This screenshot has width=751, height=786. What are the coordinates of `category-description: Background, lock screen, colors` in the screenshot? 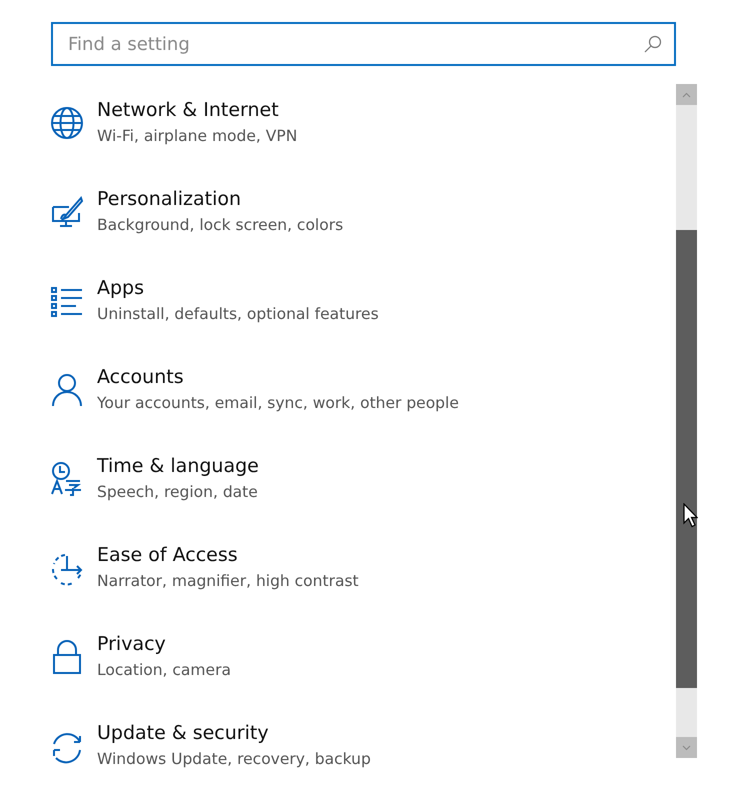 It's located at (220, 225).